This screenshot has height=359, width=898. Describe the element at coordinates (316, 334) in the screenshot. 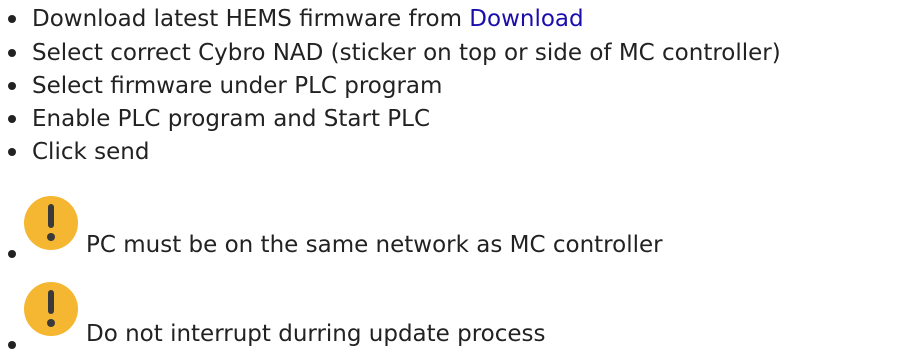

I see `warning-interrupt-text: Do not interrupt durring update process` at that location.